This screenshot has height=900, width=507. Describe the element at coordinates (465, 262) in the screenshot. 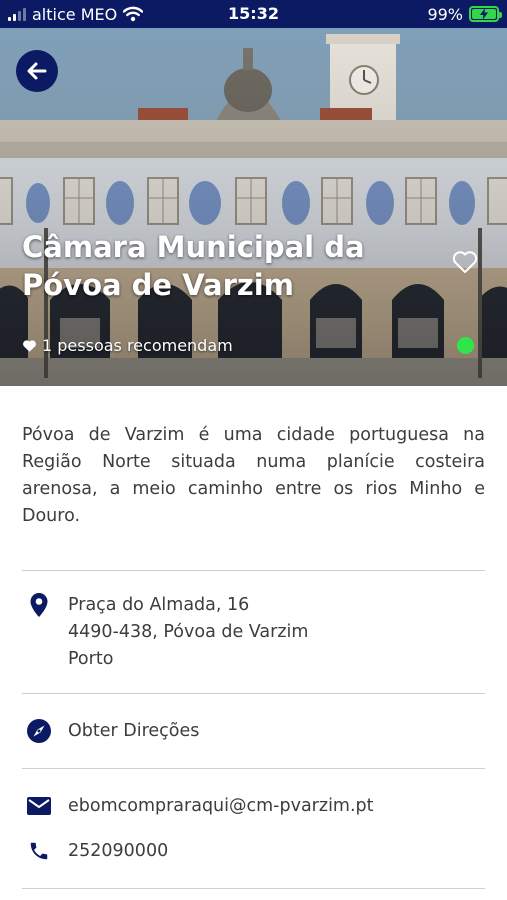

I see `favorite-heart-icon` at that location.